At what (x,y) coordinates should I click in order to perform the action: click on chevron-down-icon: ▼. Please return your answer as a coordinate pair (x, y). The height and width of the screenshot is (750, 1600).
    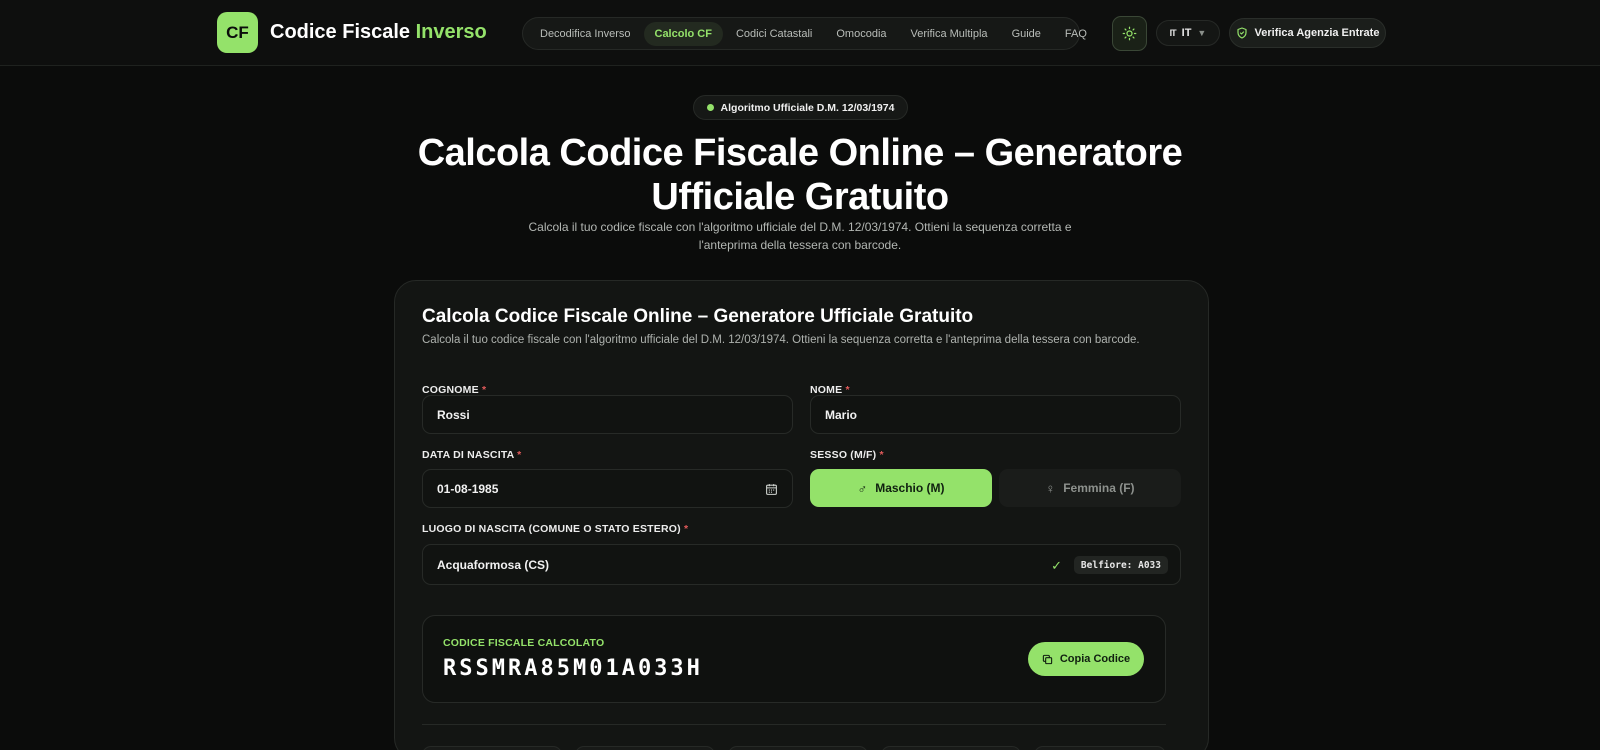
    Looking at the image, I should click on (1202, 33).